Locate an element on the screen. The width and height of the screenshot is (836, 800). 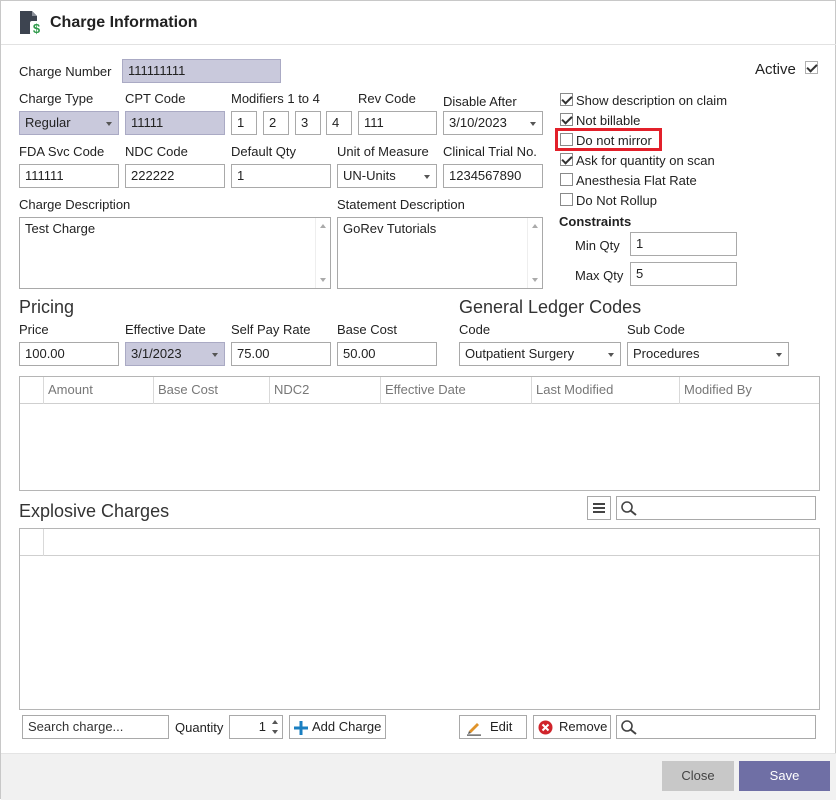
rev-code-field: 111 is located at coordinates (397, 123).